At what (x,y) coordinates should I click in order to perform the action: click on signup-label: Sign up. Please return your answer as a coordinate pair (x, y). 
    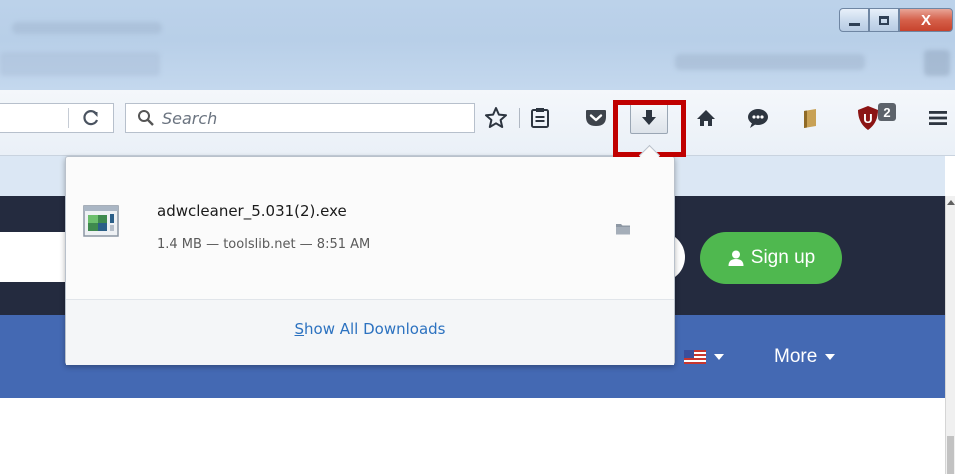
    Looking at the image, I should click on (783, 257).